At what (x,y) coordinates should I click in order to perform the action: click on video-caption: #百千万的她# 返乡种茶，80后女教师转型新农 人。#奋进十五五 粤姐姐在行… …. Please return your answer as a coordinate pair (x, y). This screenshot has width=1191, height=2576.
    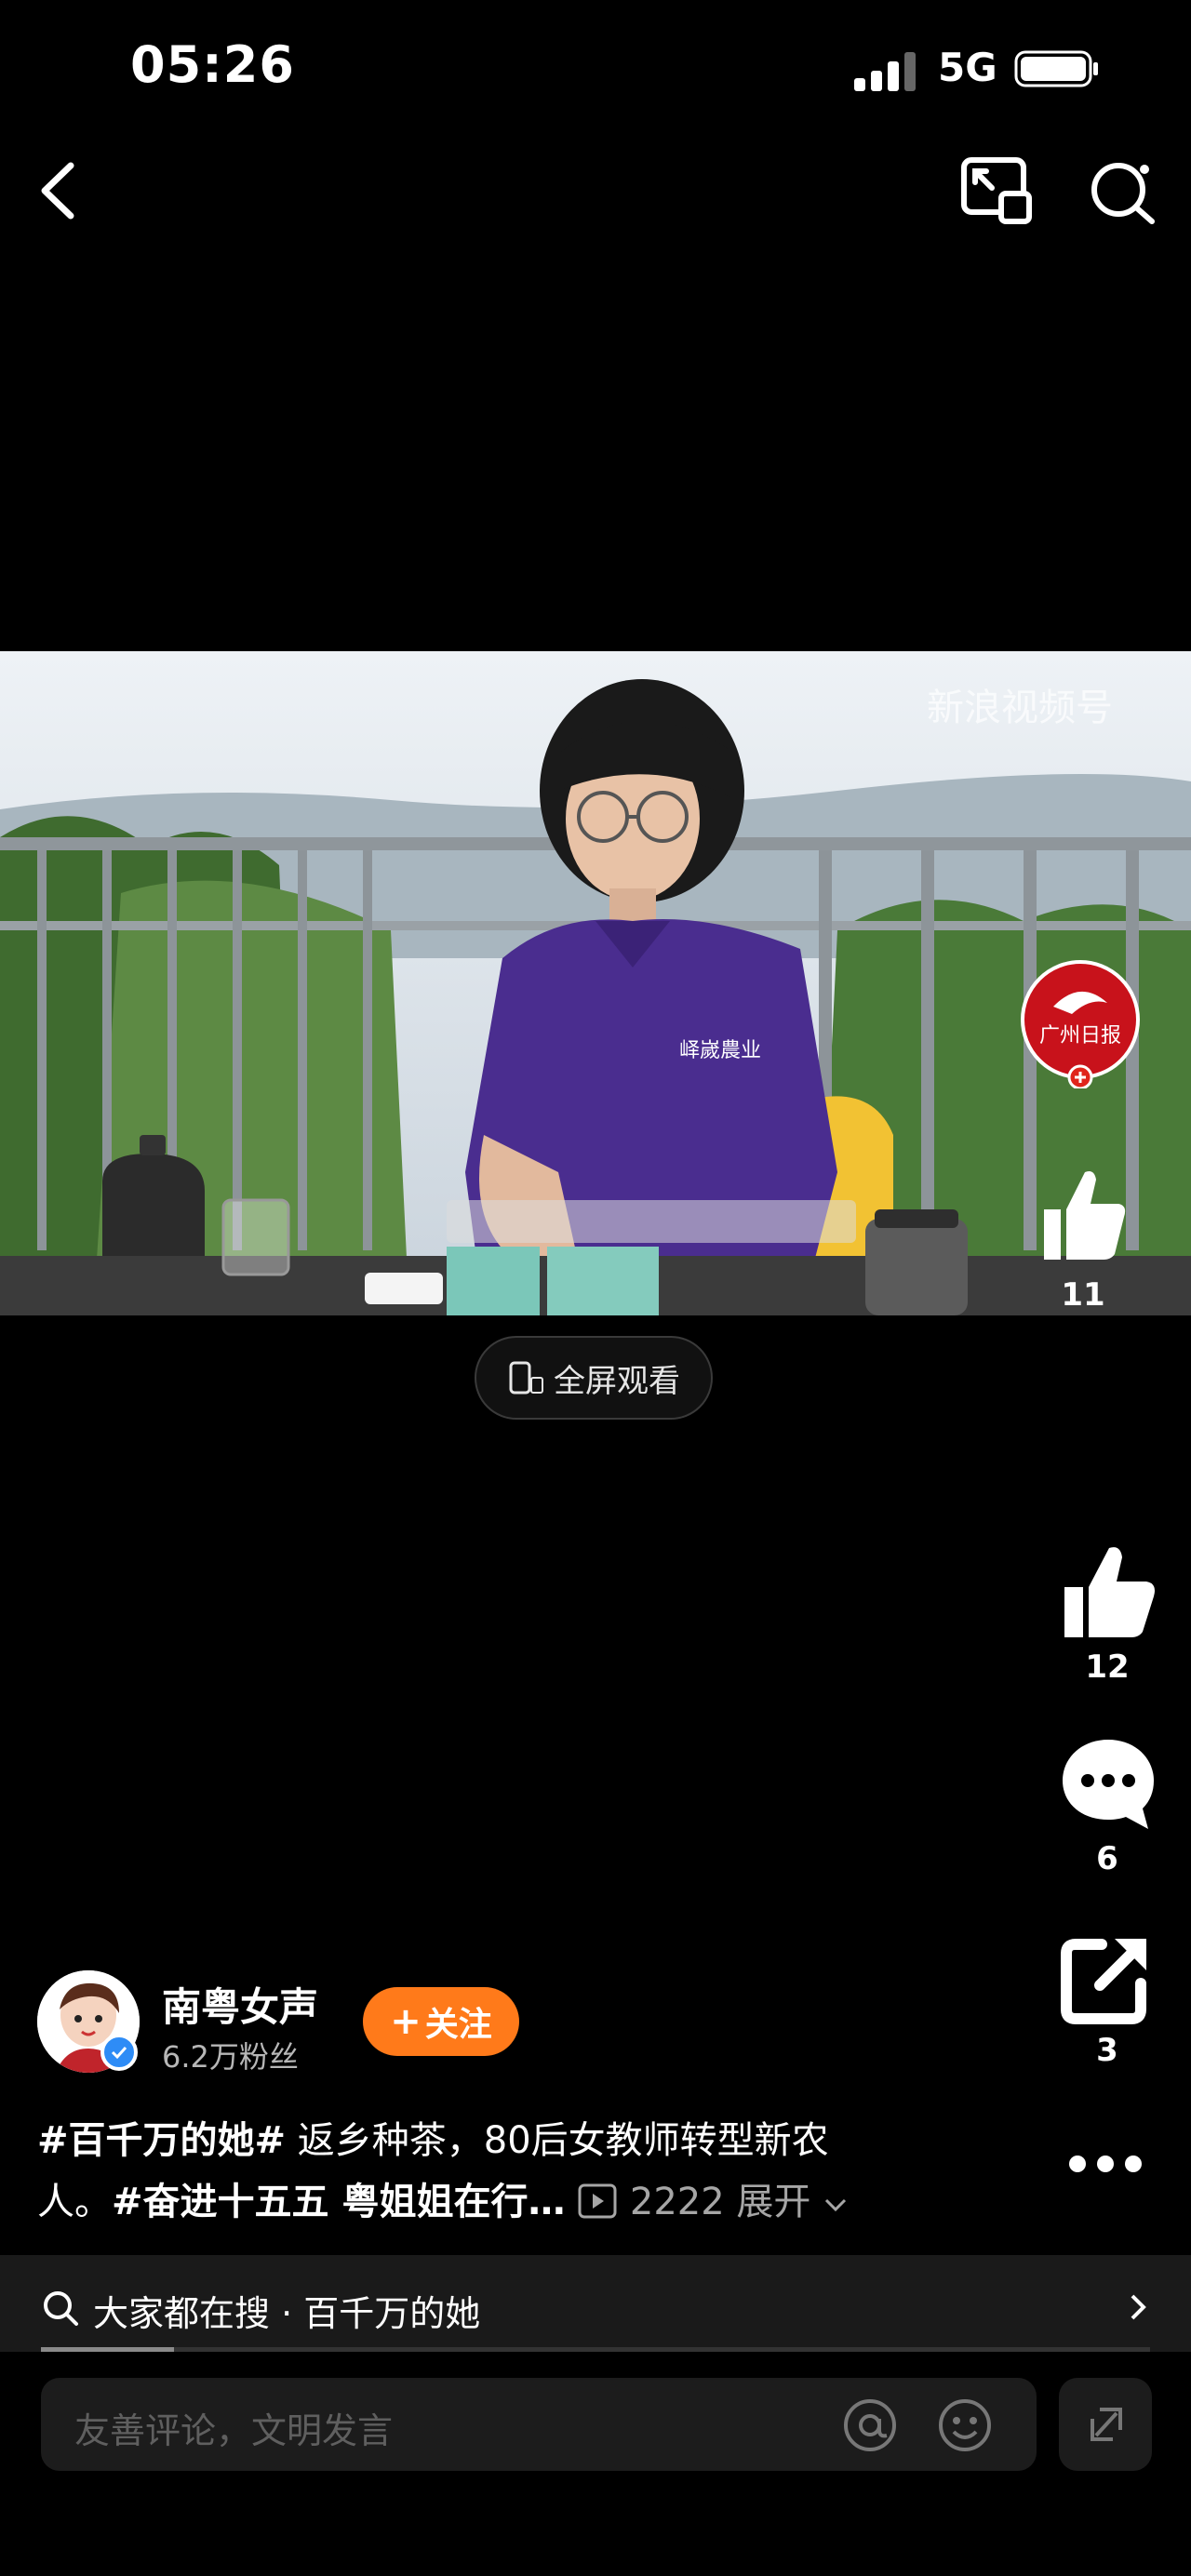
    Looking at the image, I should click on (507, 2171).